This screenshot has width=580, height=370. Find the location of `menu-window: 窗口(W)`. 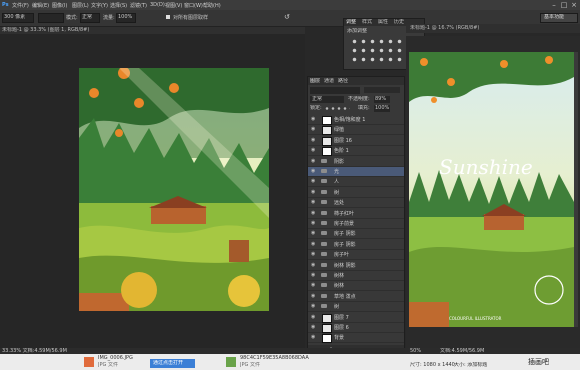

menu-window: 窗口(W) is located at coordinates (193, 5).